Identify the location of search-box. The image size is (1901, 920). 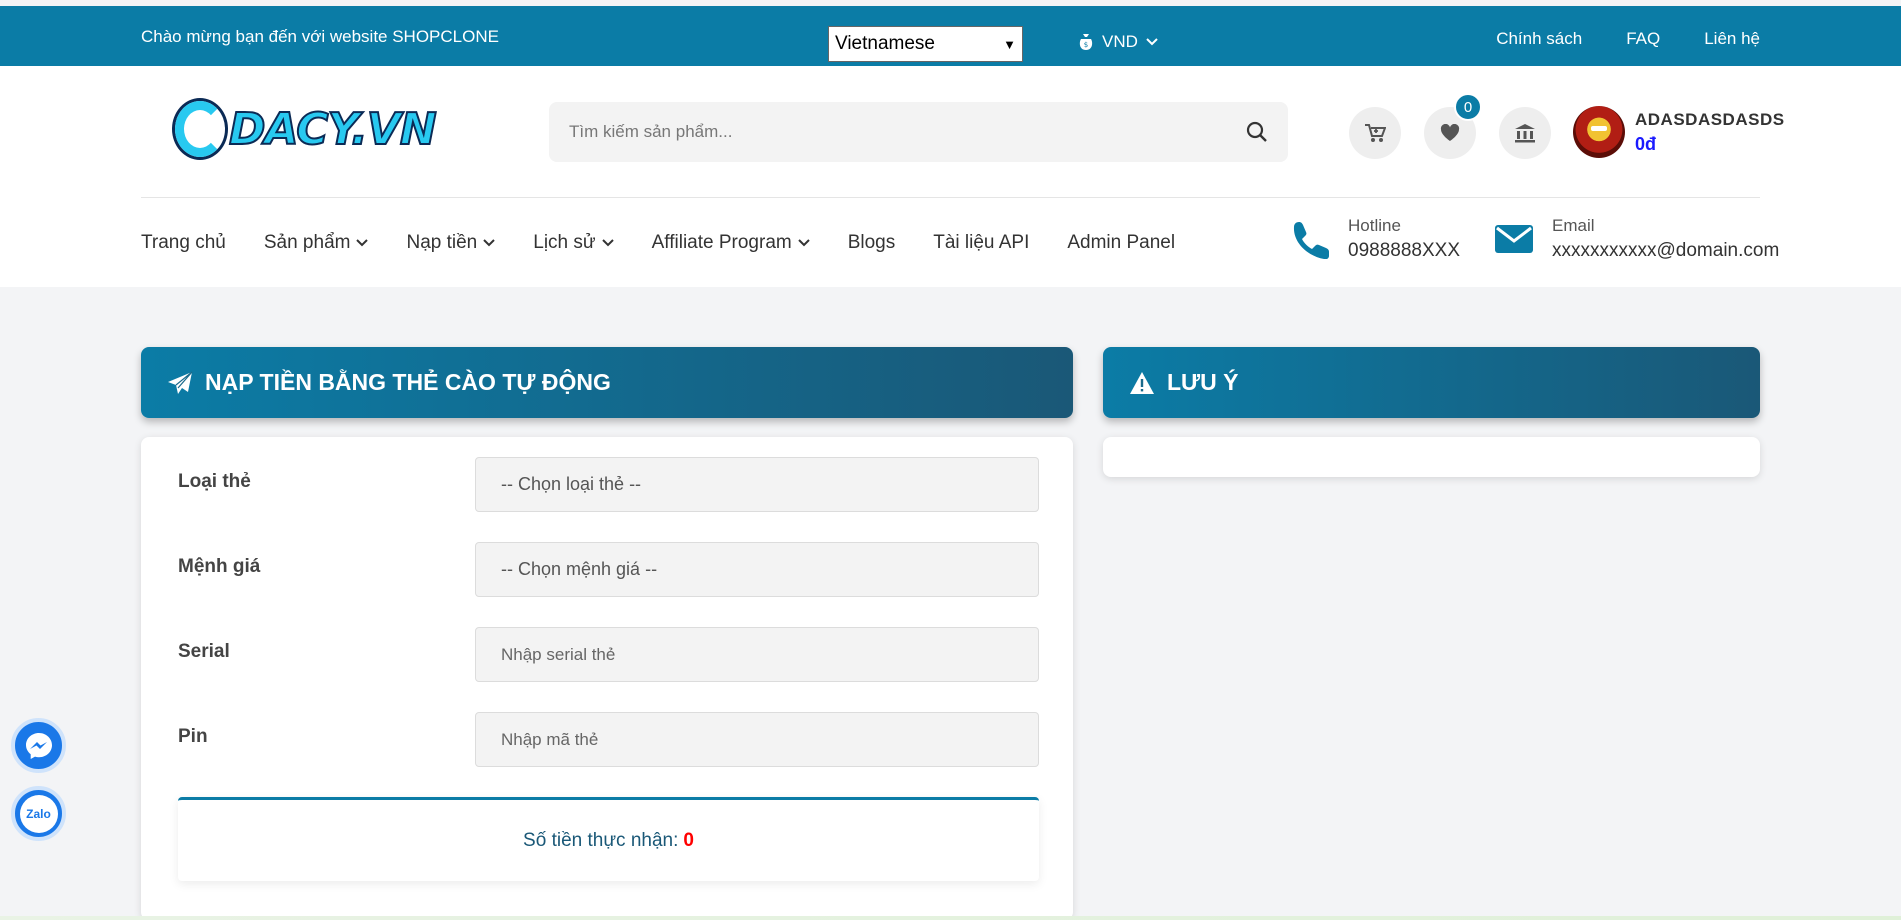
(918, 132).